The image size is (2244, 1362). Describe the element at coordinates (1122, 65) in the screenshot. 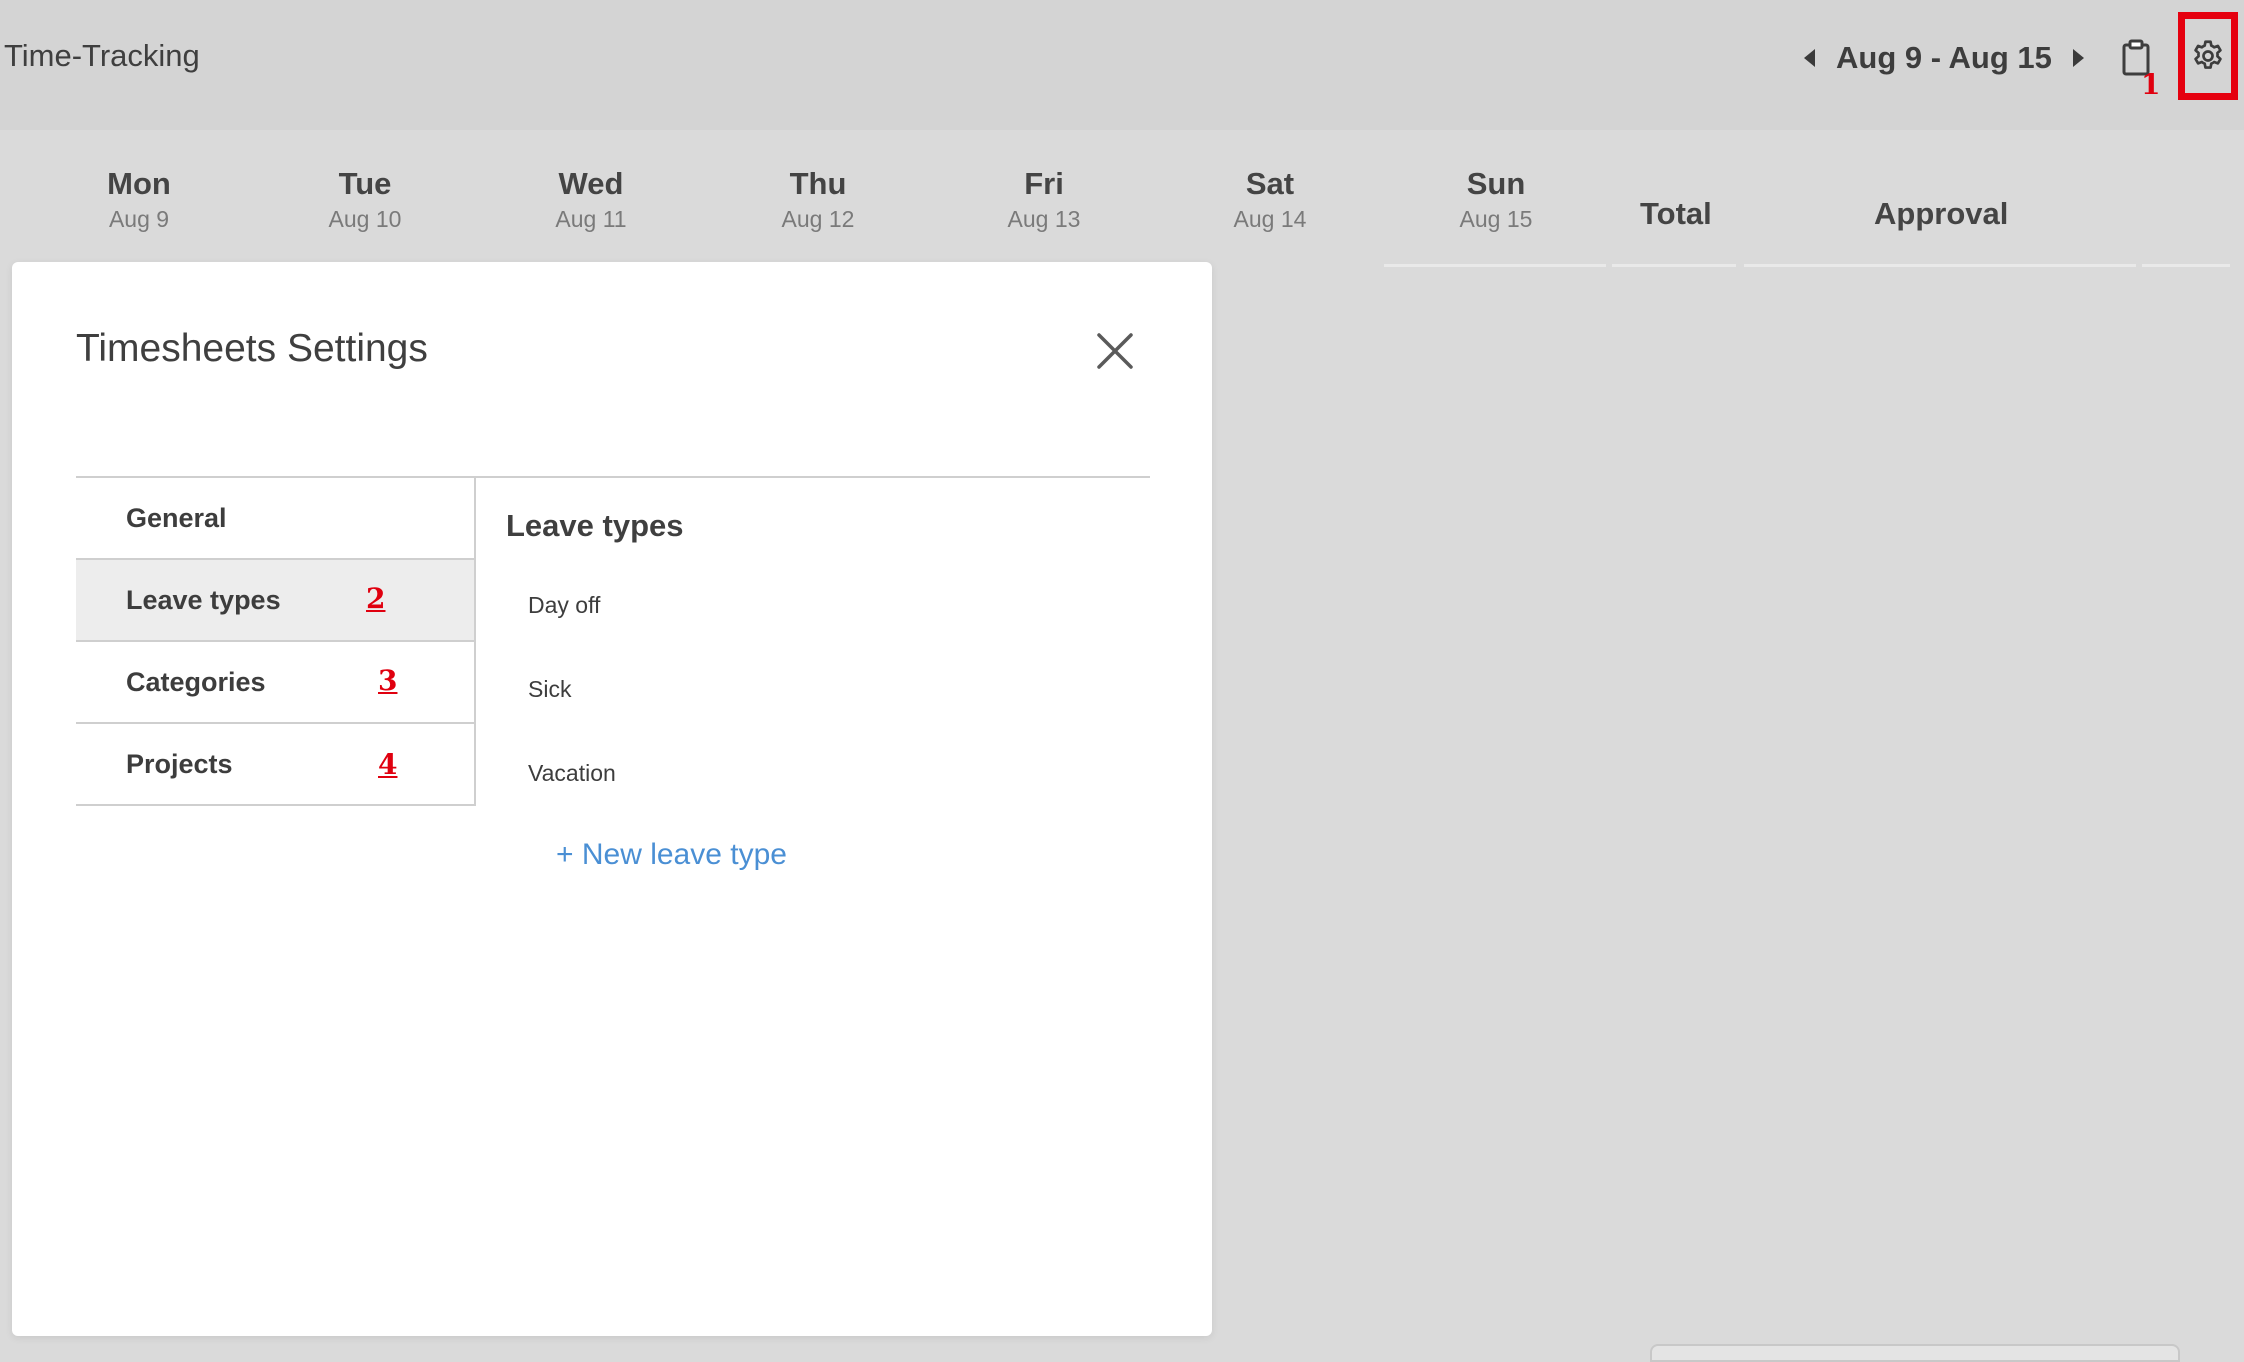

I see `top-header: Time-Tracking Aug 9 - Aug 15 1` at that location.